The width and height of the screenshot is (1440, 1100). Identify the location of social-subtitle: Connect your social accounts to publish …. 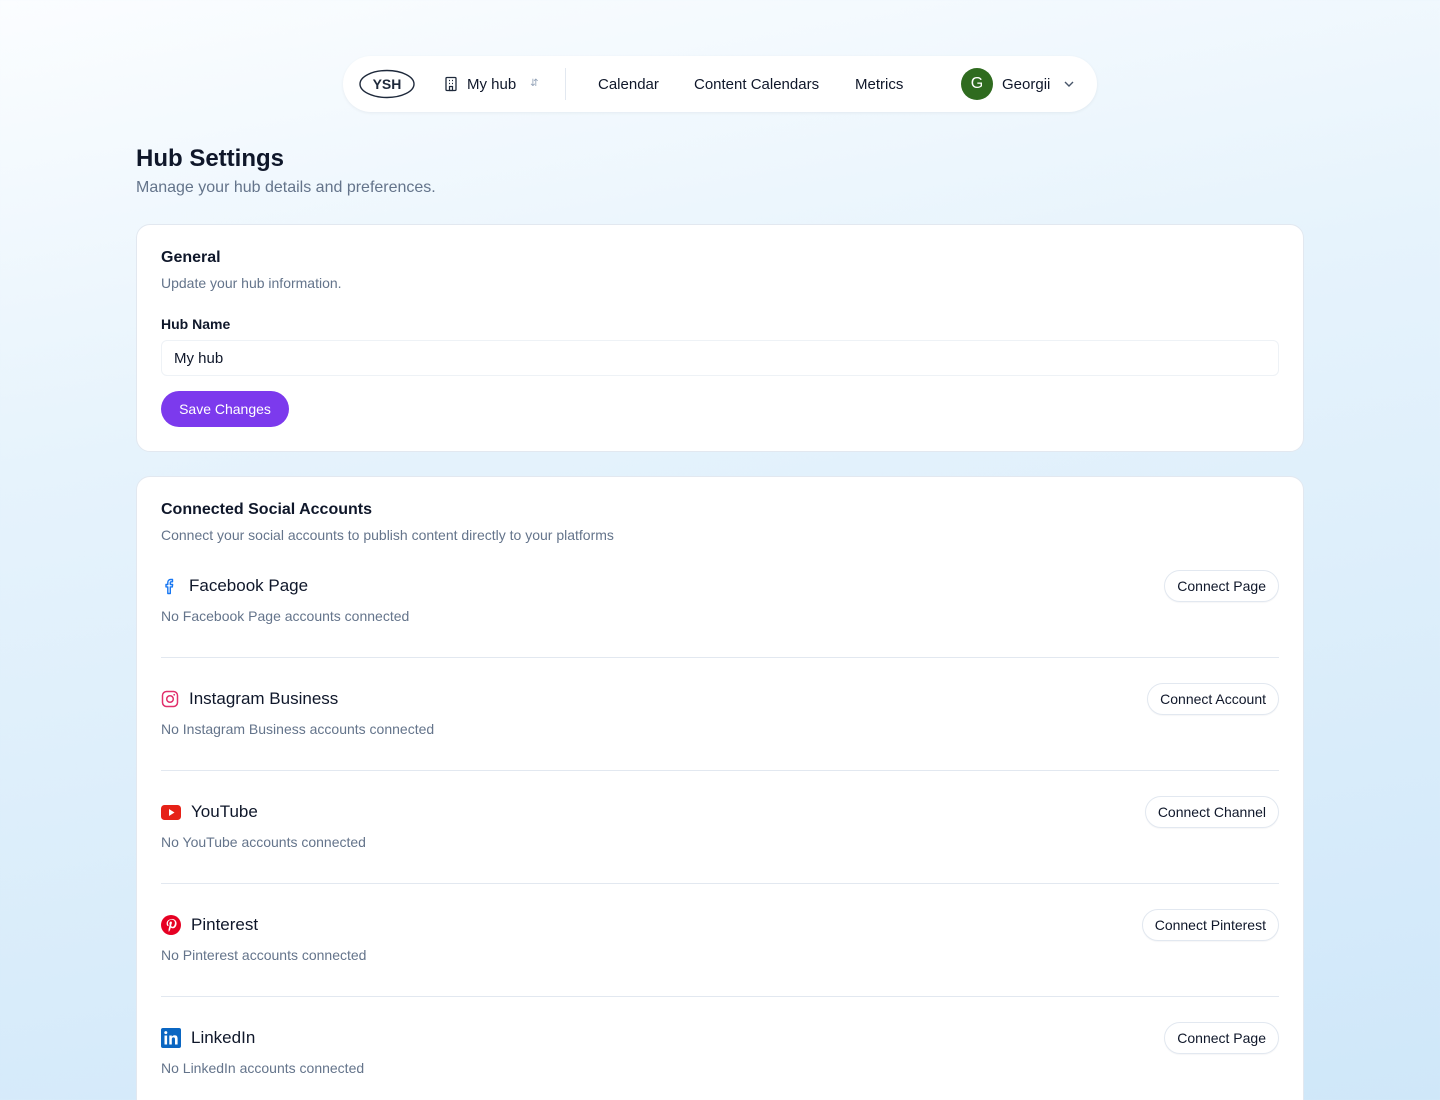
(387, 535).